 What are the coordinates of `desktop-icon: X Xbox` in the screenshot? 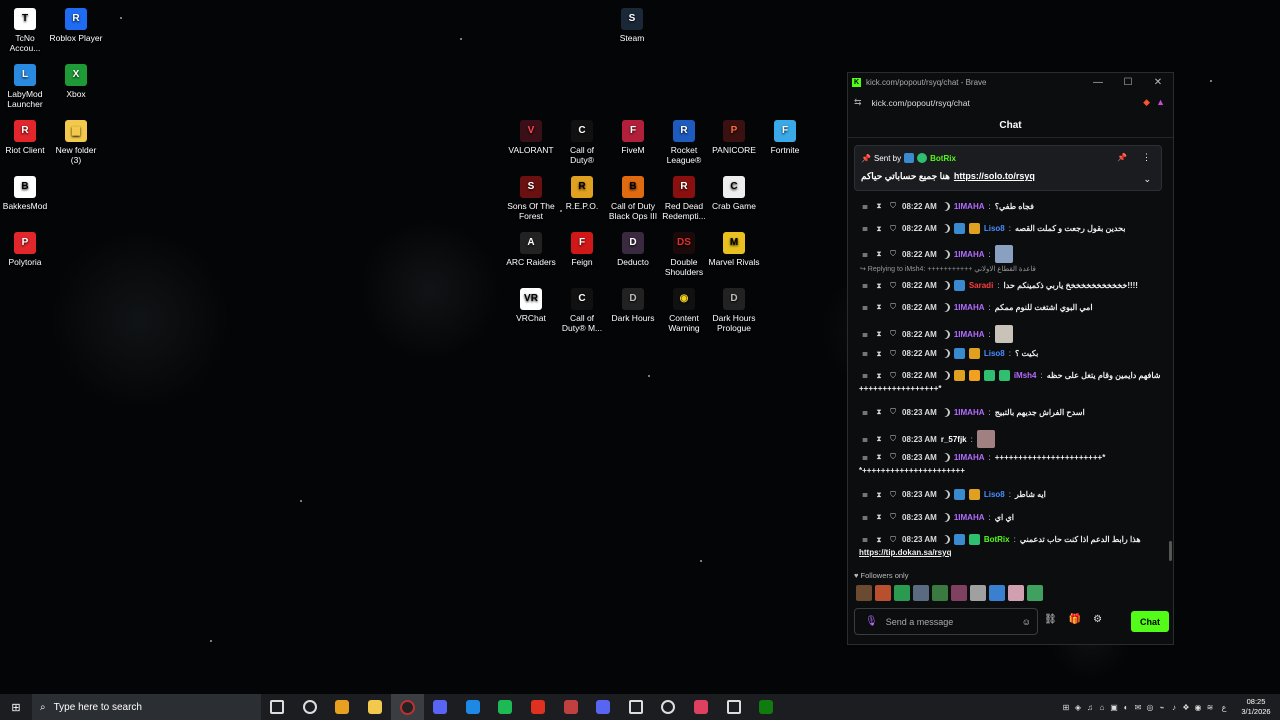 It's located at (76, 81).